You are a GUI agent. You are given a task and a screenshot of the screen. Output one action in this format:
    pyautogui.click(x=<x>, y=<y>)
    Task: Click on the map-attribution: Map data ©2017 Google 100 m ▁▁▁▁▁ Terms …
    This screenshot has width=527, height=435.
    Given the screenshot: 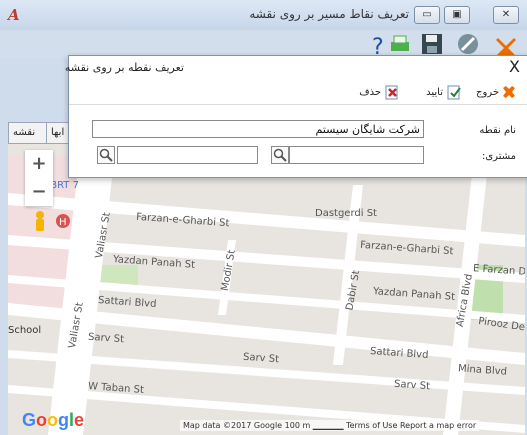 What is the action you would take?
    pyautogui.click(x=330, y=425)
    